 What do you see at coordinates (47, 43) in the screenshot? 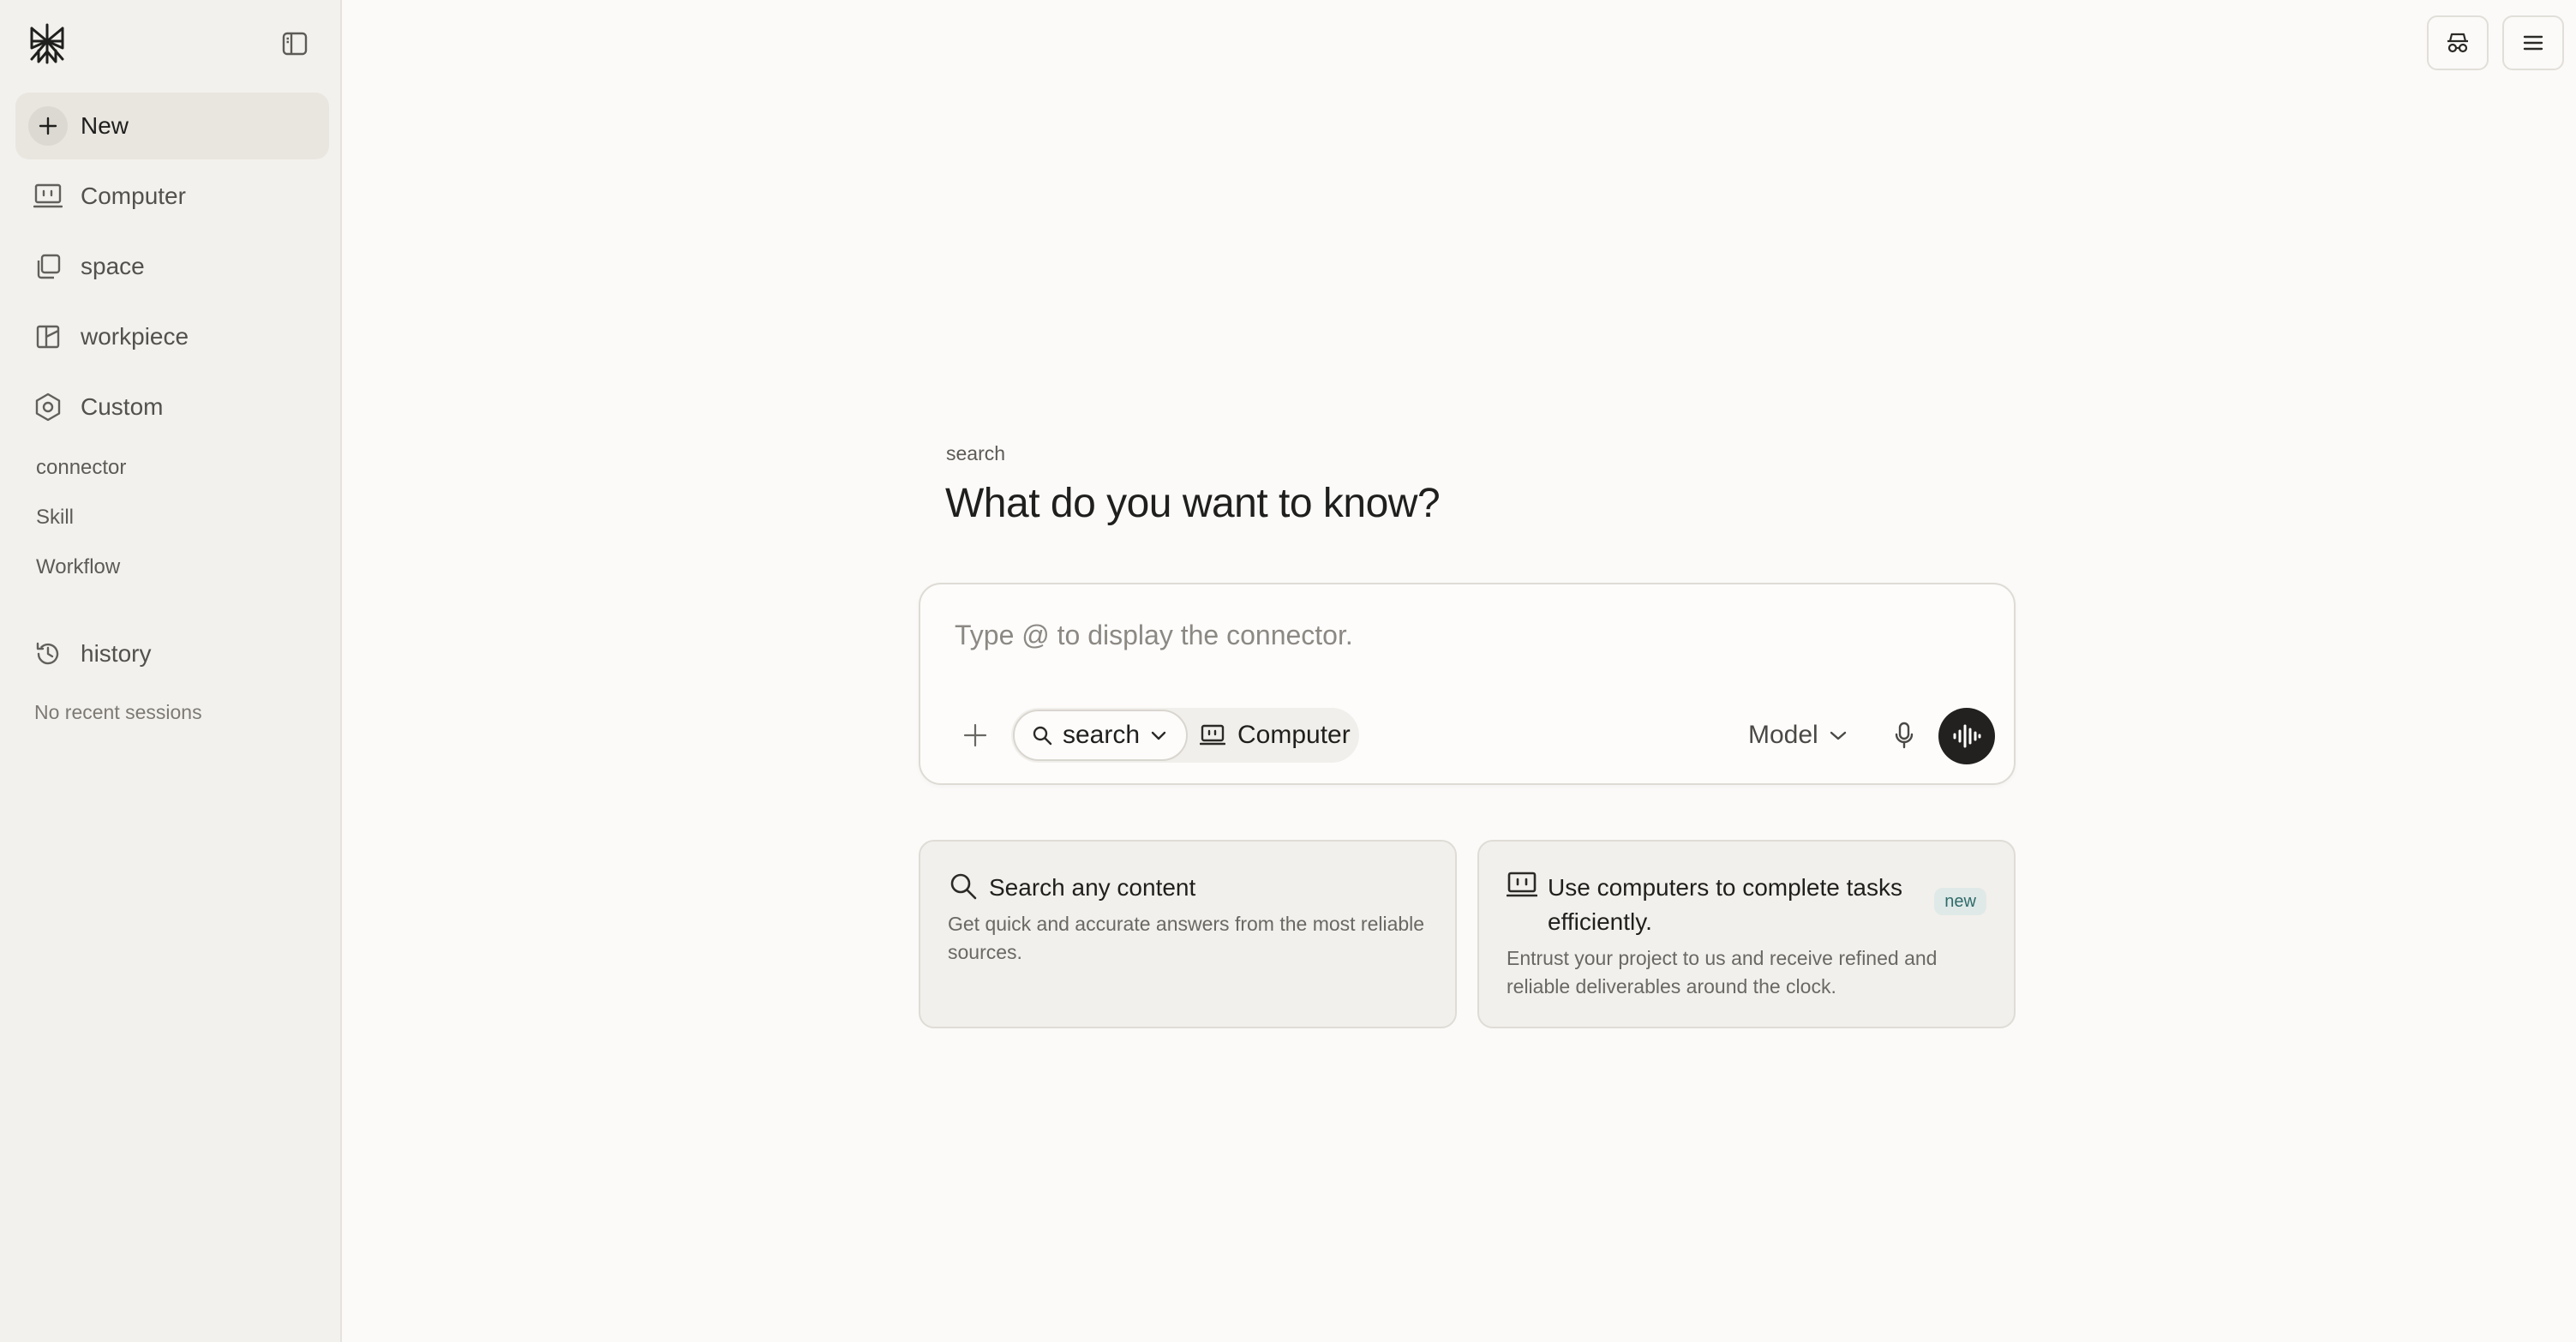
I see `app-logo-icon` at bounding box center [47, 43].